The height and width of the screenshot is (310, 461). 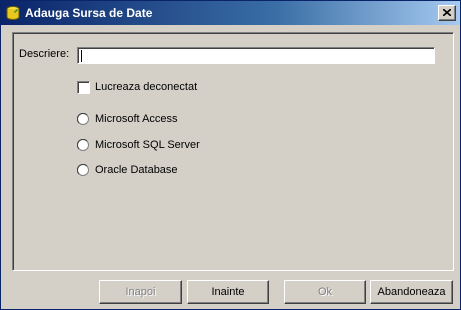 I want to click on description-input, so click(x=256, y=55).